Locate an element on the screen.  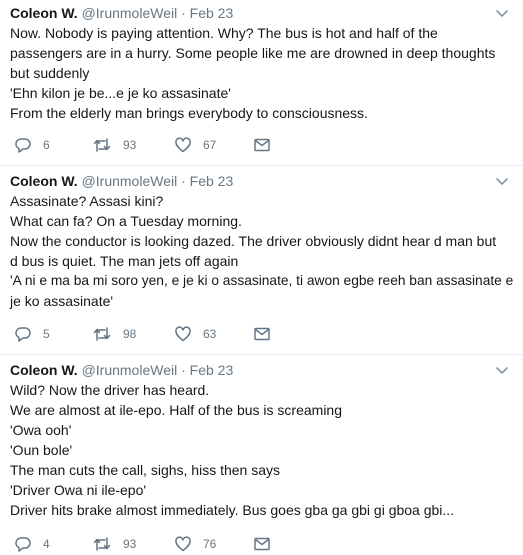
like-button: 63 is located at coordinates (195, 334).